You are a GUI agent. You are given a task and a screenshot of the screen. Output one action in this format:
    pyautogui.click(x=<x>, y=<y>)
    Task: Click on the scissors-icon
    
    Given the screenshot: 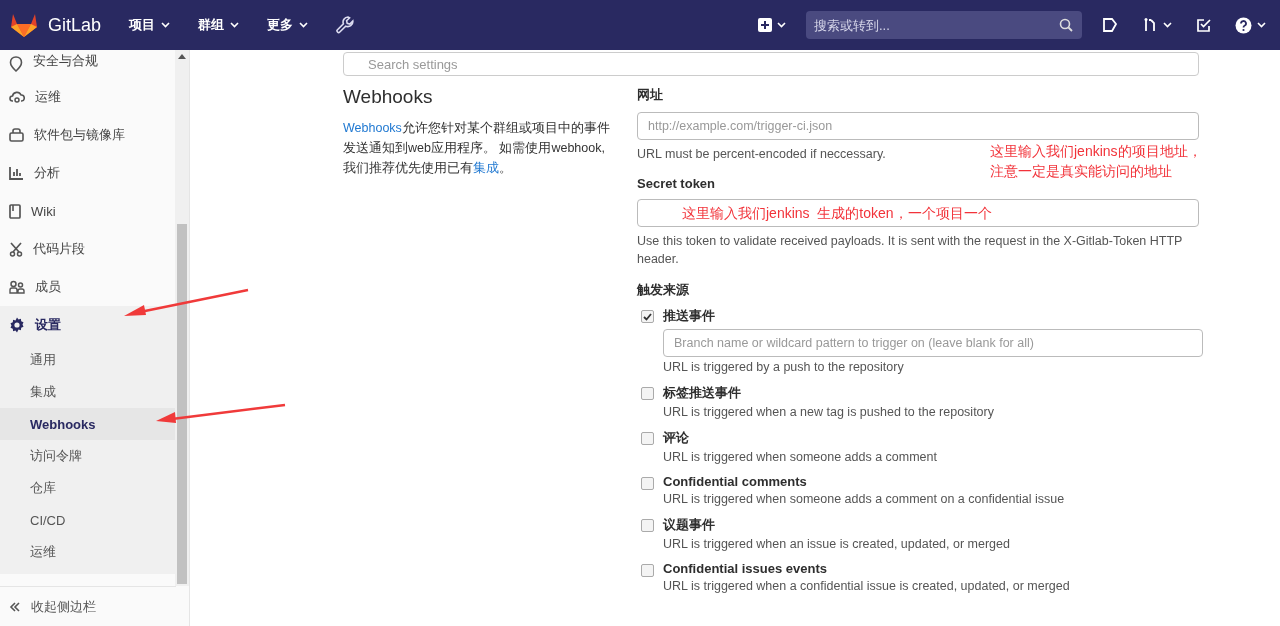 What is the action you would take?
    pyautogui.click(x=16, y=249)
    